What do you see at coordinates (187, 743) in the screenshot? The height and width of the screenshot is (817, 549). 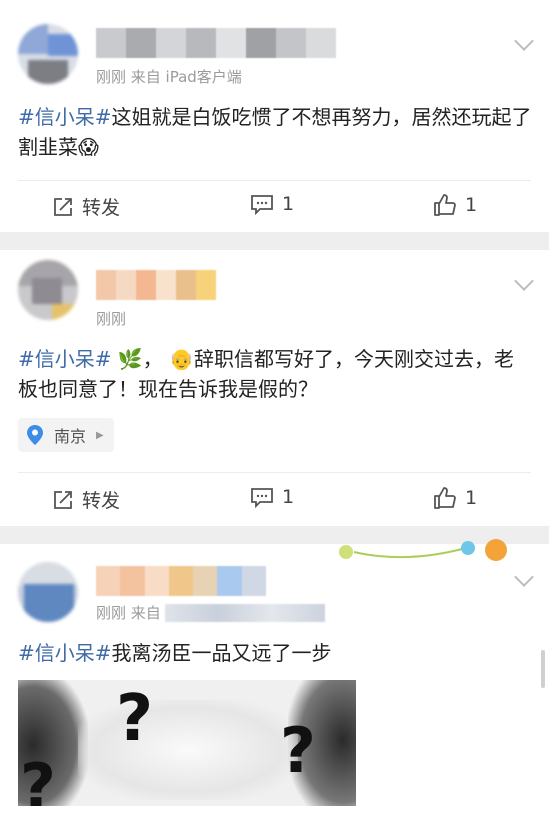 I see `post-image: ? ? ?` at bounding box center [187, 743].